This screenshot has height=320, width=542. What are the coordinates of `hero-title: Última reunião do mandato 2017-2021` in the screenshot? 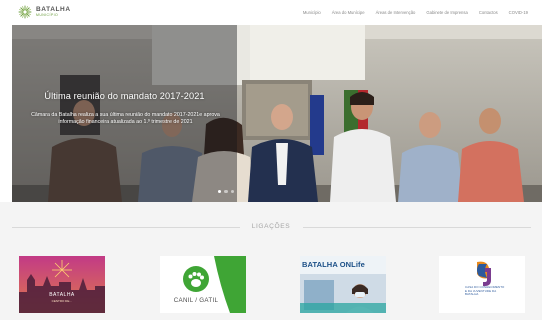 It's located at (124, 96).